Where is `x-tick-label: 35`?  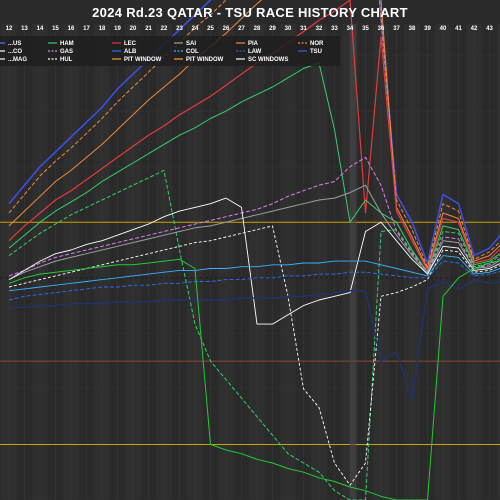 x-tick-label: 35 is located at coordinates (365, 29).